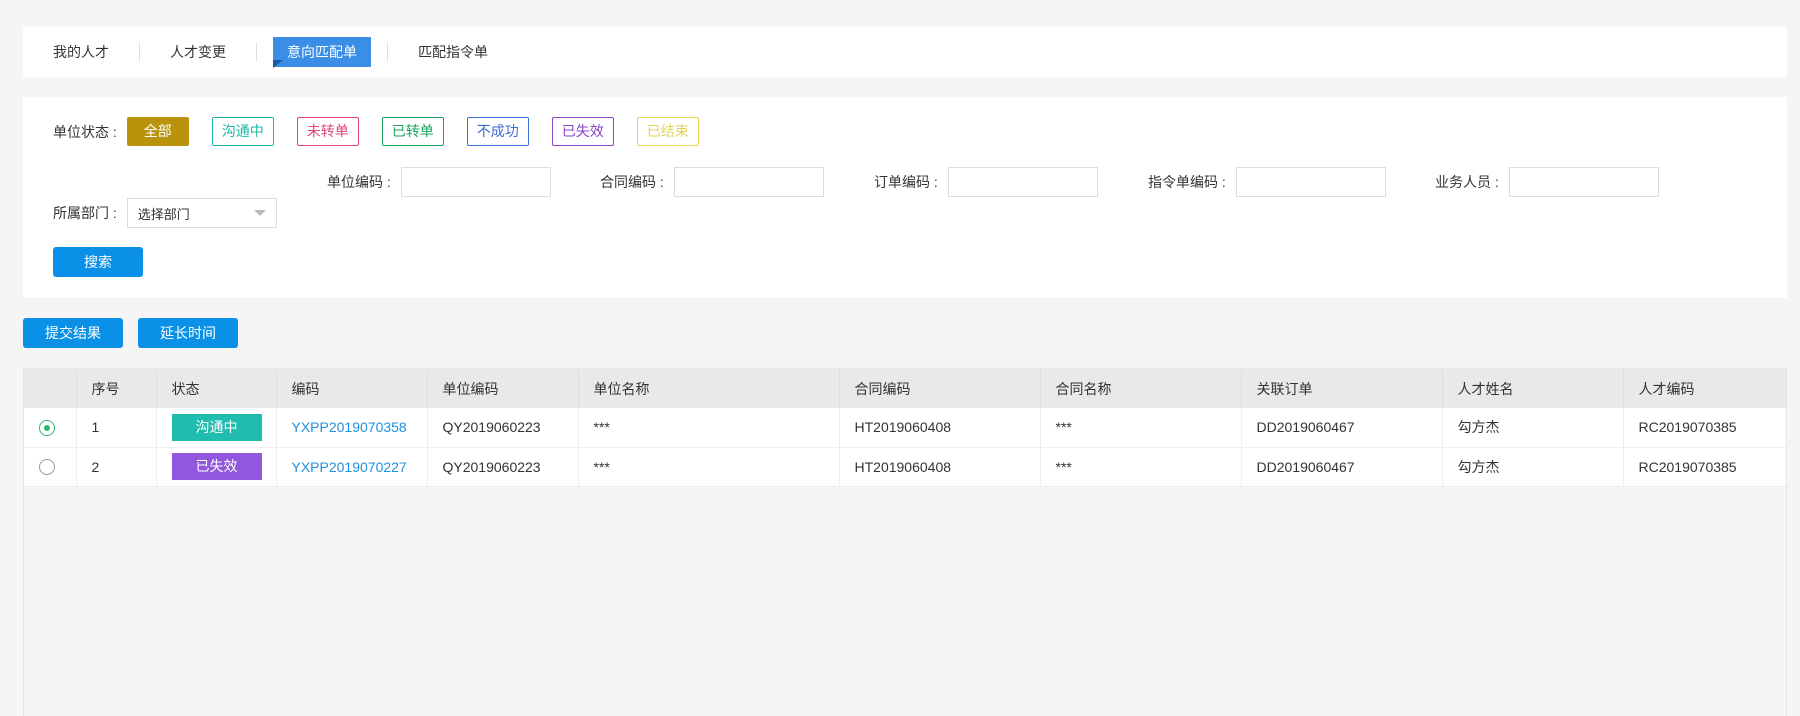 Image resolution: width=1800 pixels, height=716 pixels. Describe the element at coordinates (352, 388) in the screenshot. I see `header-code: 编码` at that location.